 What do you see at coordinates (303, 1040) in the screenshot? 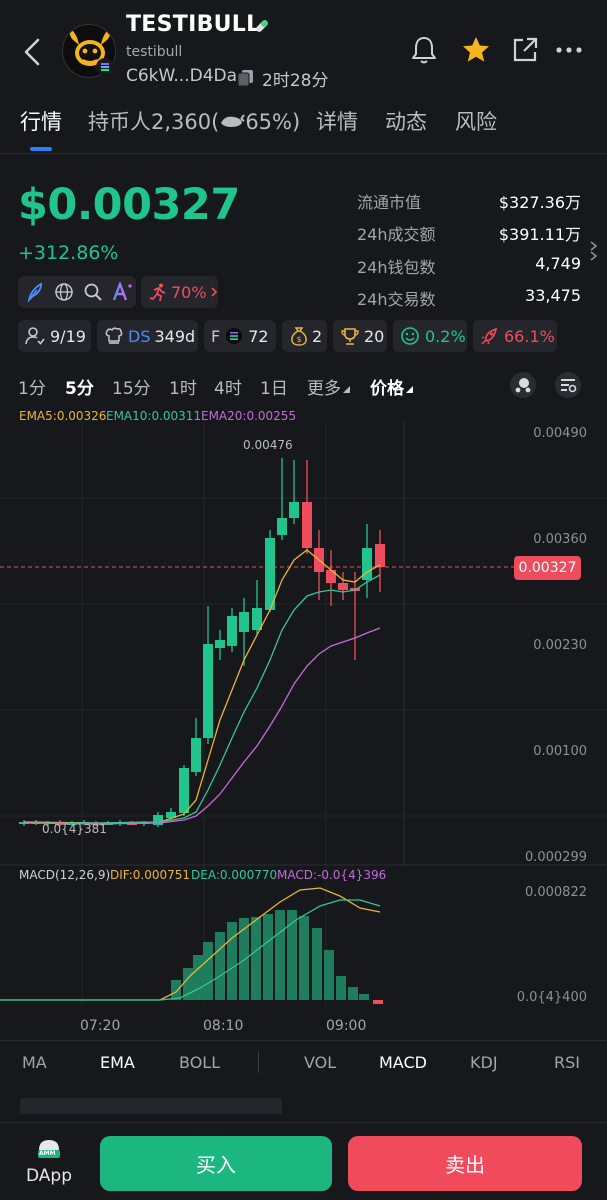
I see `indicator-divider` at bounding box center [303, 1040].